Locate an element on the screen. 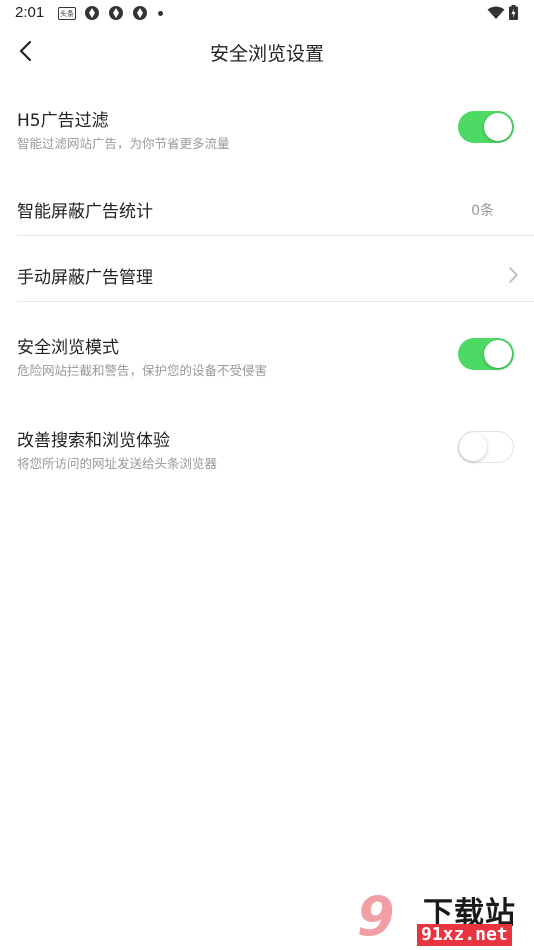 The height and width of the screenshot is (950, 534). wifi-icon is located at coordinates (496, 12).